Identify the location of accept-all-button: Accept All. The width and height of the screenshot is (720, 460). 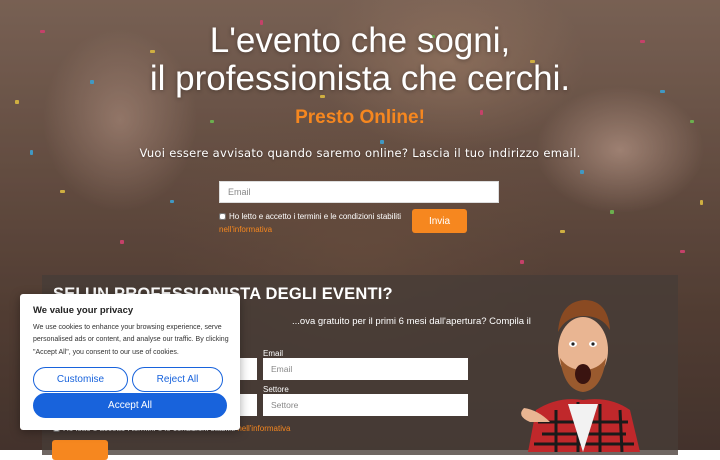
(130, 405).